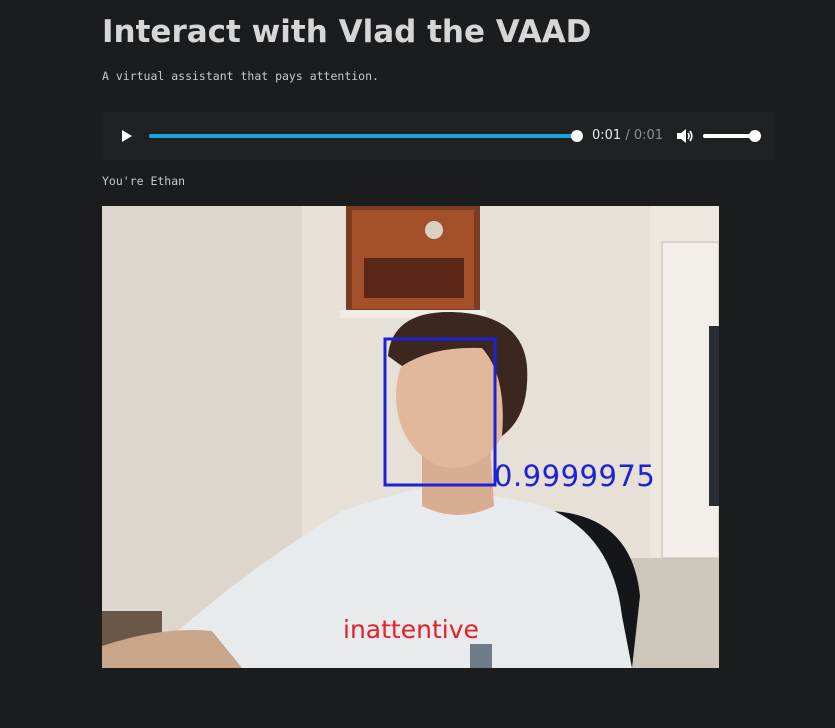 The image size is (835, 728). What do you see at coordinates (714, 416) in the screenshot?
I see `hanging-coat` at bounding box center [714, 416].